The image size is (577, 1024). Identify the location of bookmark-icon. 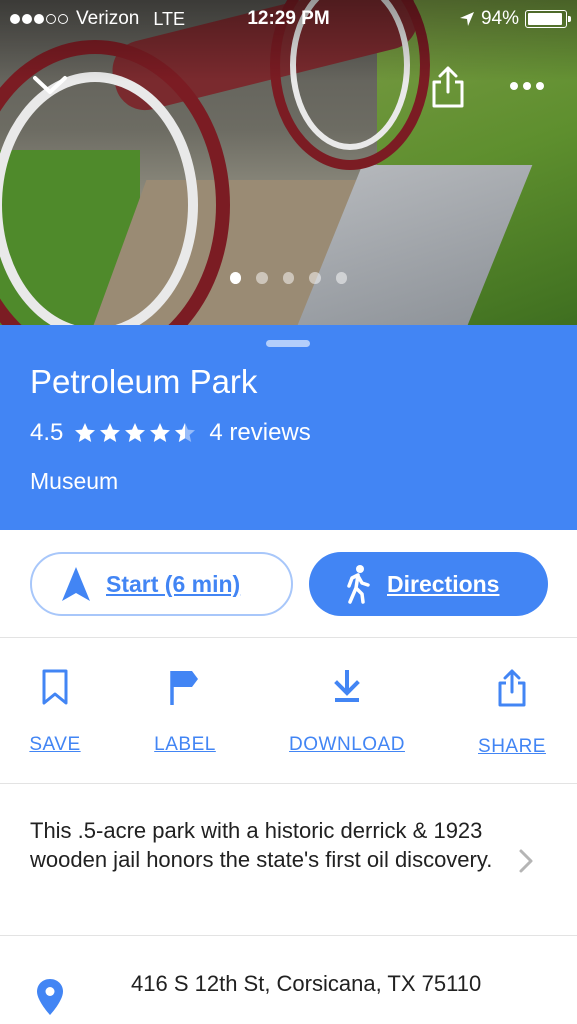
(55, 687).